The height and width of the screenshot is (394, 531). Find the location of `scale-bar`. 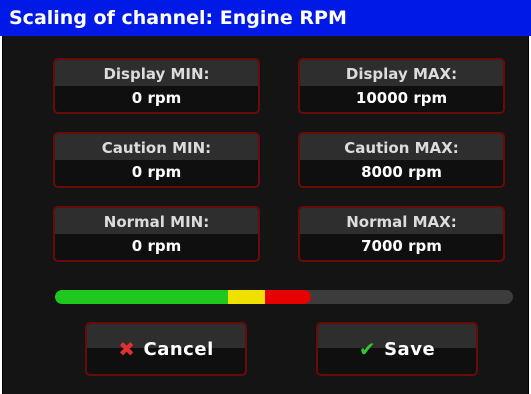

scale-bar is located at coordinates (284, 297).